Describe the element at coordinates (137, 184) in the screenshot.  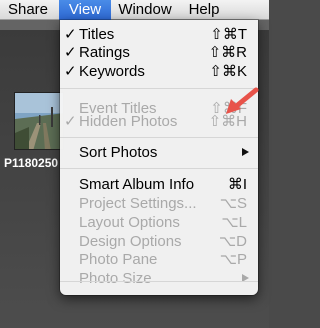
I see `menu-item-label: Smart Album Info` at that location.